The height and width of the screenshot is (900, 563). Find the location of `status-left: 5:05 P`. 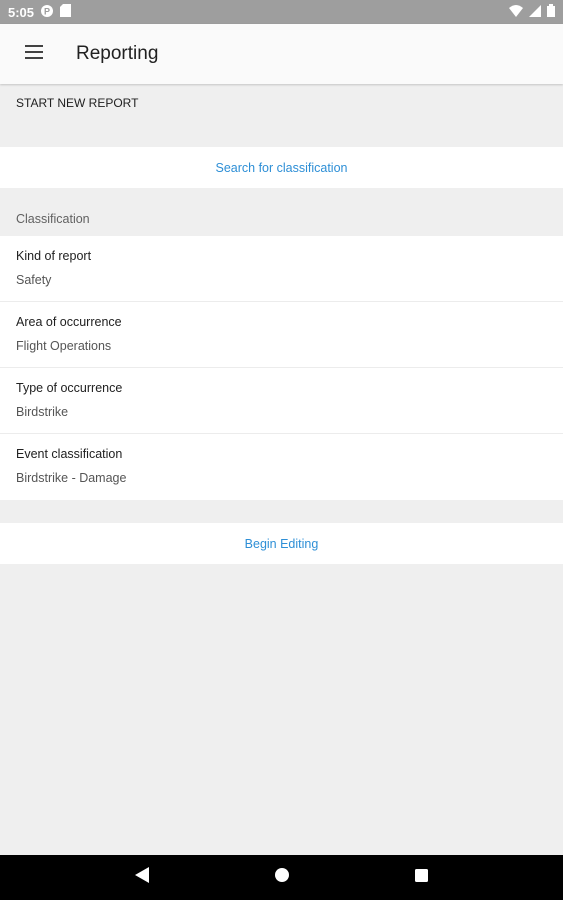

status-left: 5:05 P is located at coordinates (40, 12).